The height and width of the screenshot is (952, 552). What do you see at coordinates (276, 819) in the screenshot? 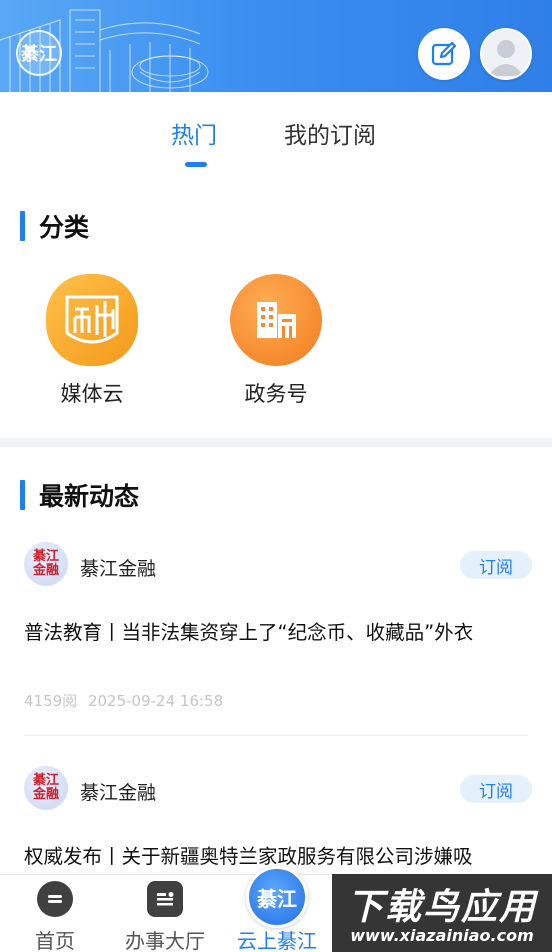
I see `news-item: 綦江金融 綦江金融 订阅 权威发布丨关于新疆奥特兰家政服务有限公司涉嫌吸` at bounding box center [276, 819].